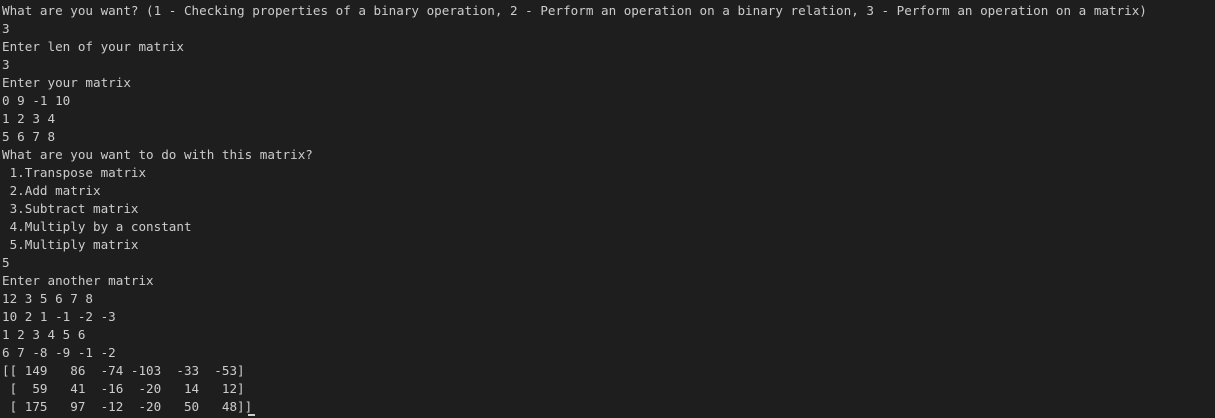 Image resolution: width=1215 pixels, height=418 pixels. I want to click on matrix-row-line: 5 6 7 8, so click(29, 136).